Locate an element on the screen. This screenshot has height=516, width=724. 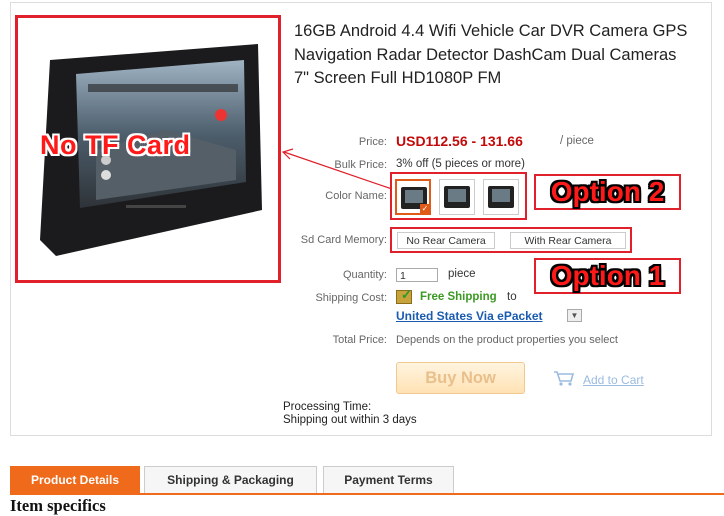
shopping-cart-icon is located at coordinates (564, 378).